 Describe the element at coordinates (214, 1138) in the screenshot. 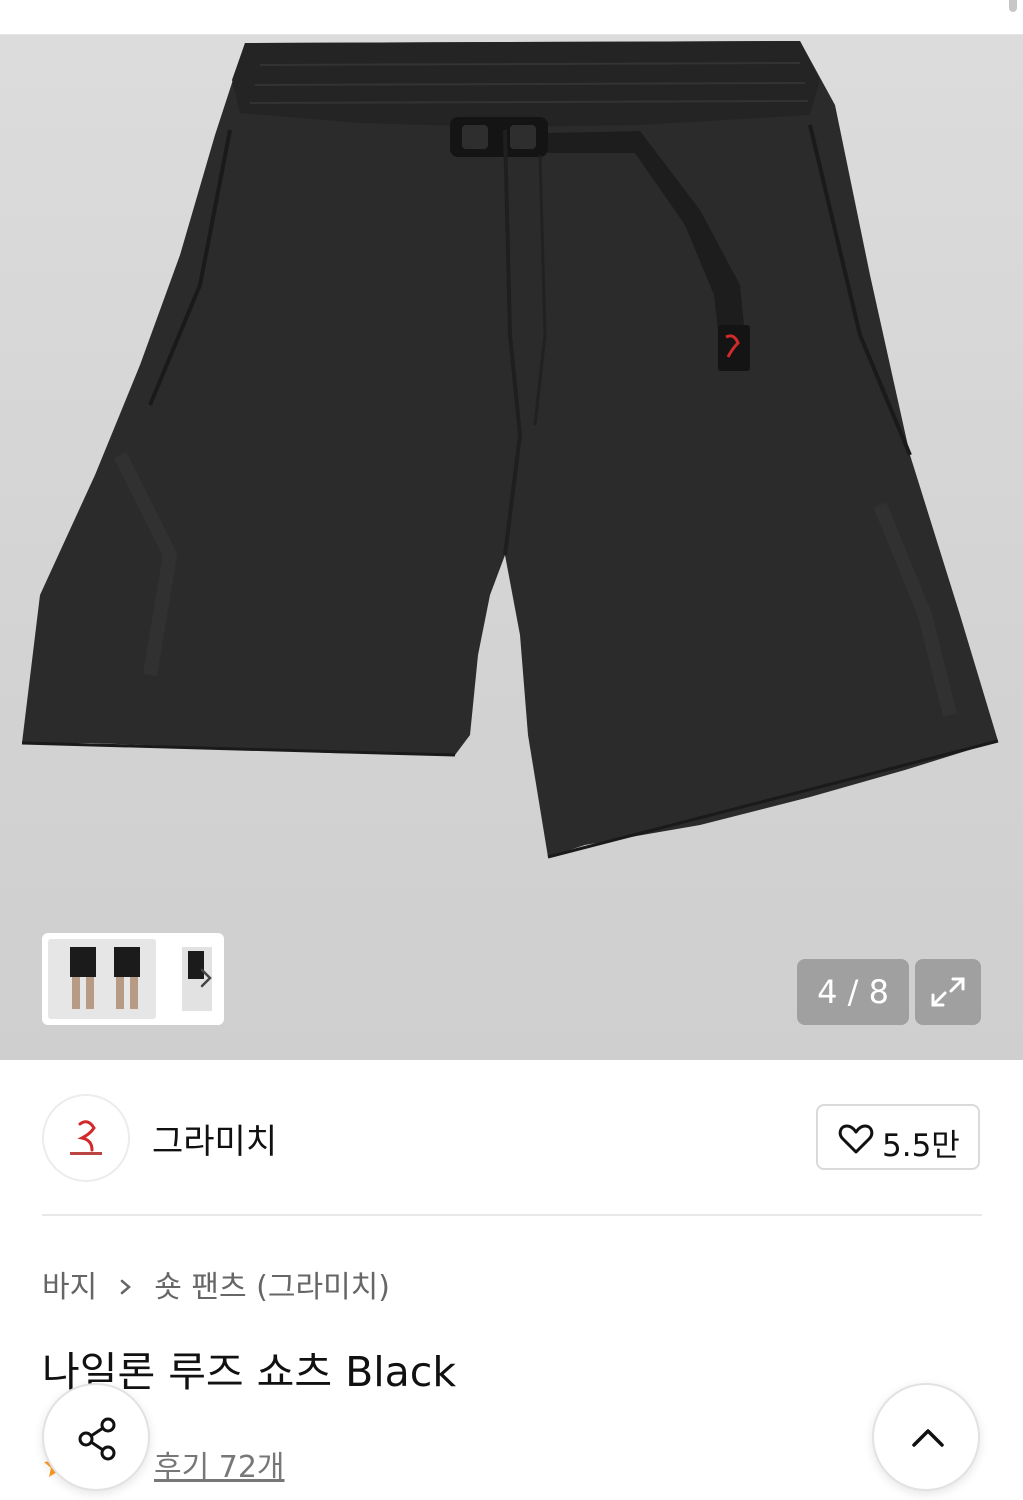

I see `brand-name: 그라미치` at that location.